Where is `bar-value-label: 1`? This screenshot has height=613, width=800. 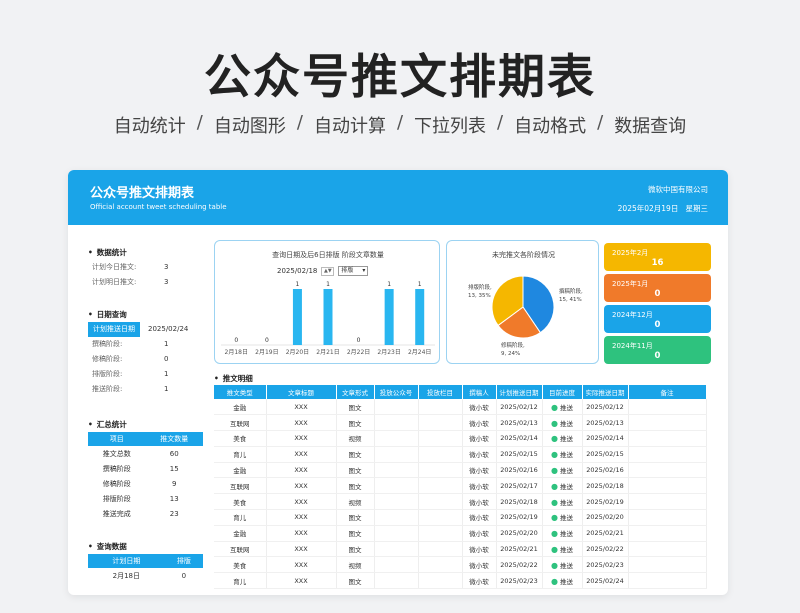
bar-value-label: 1 is located at coordinates (298, 284).